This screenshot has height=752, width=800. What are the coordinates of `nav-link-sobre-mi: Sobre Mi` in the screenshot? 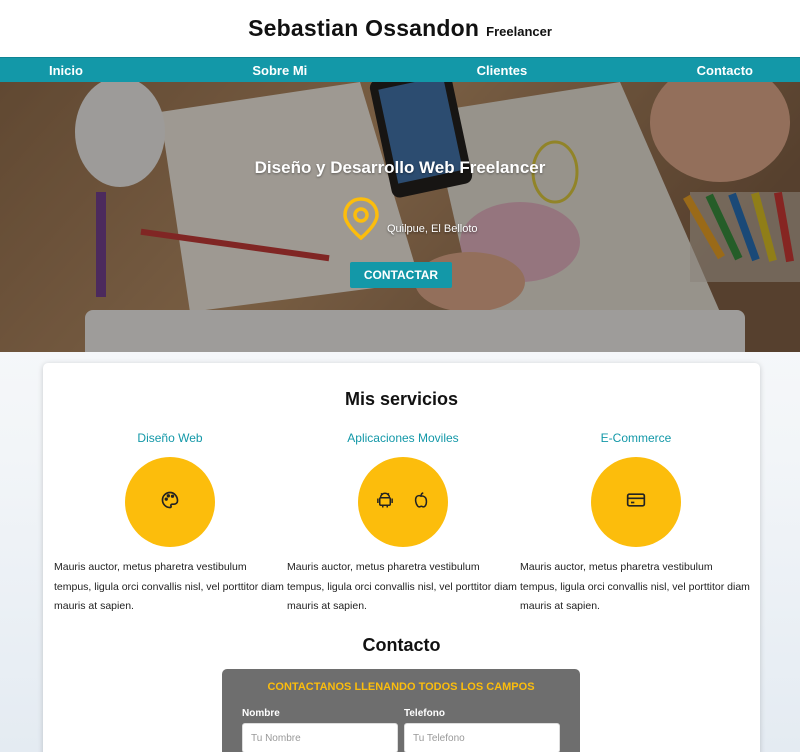 It's located at (279, 70).